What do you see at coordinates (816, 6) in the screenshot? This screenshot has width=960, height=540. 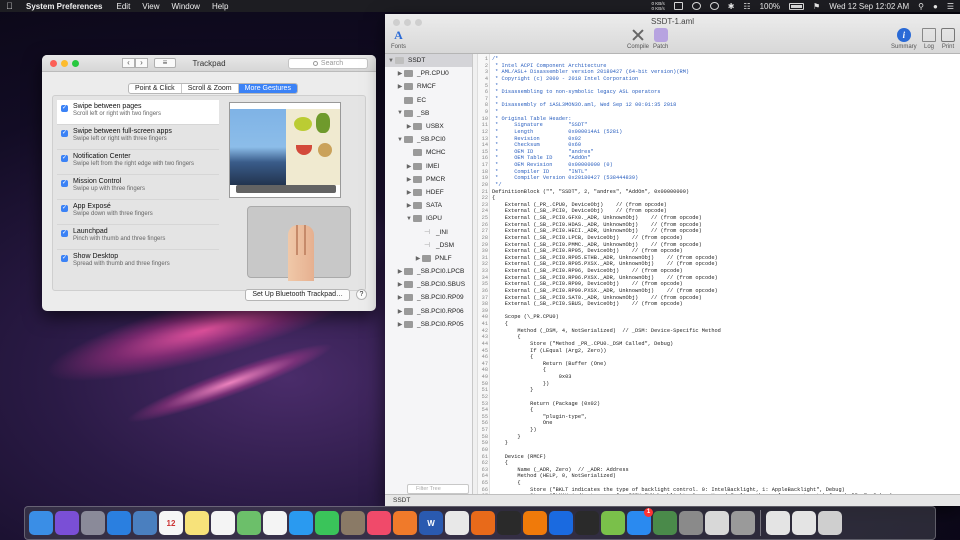 I see `flag-icon: ⚑` at bounding box center [816, 6].